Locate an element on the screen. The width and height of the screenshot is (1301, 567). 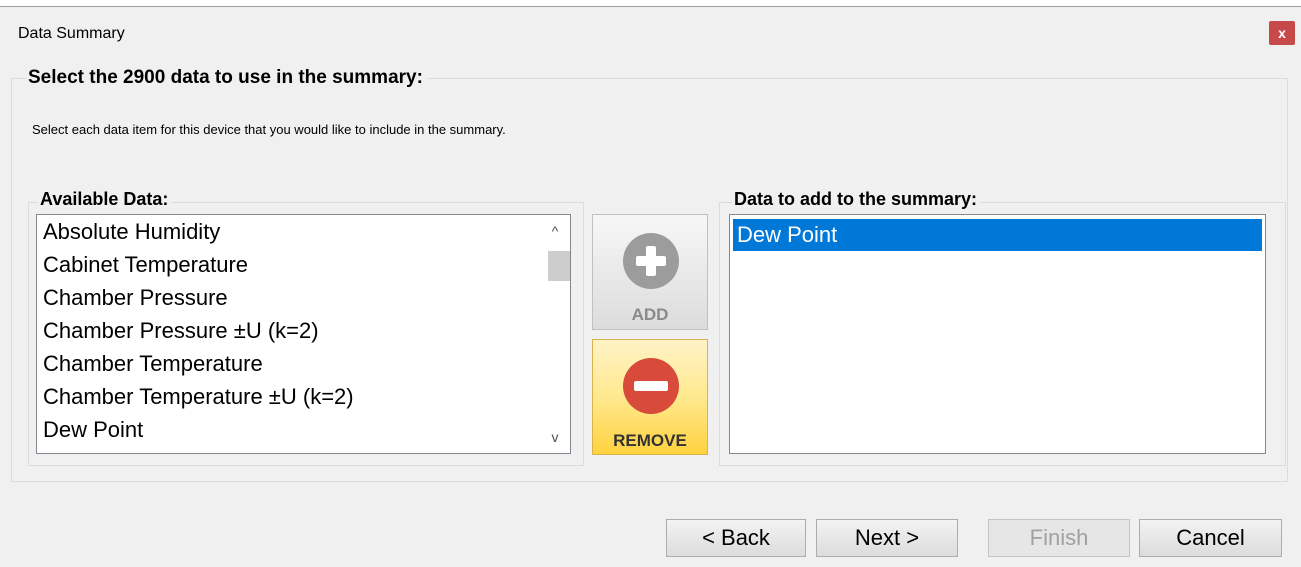
remove-button: REMOVE is located at coordinates (650, 397).